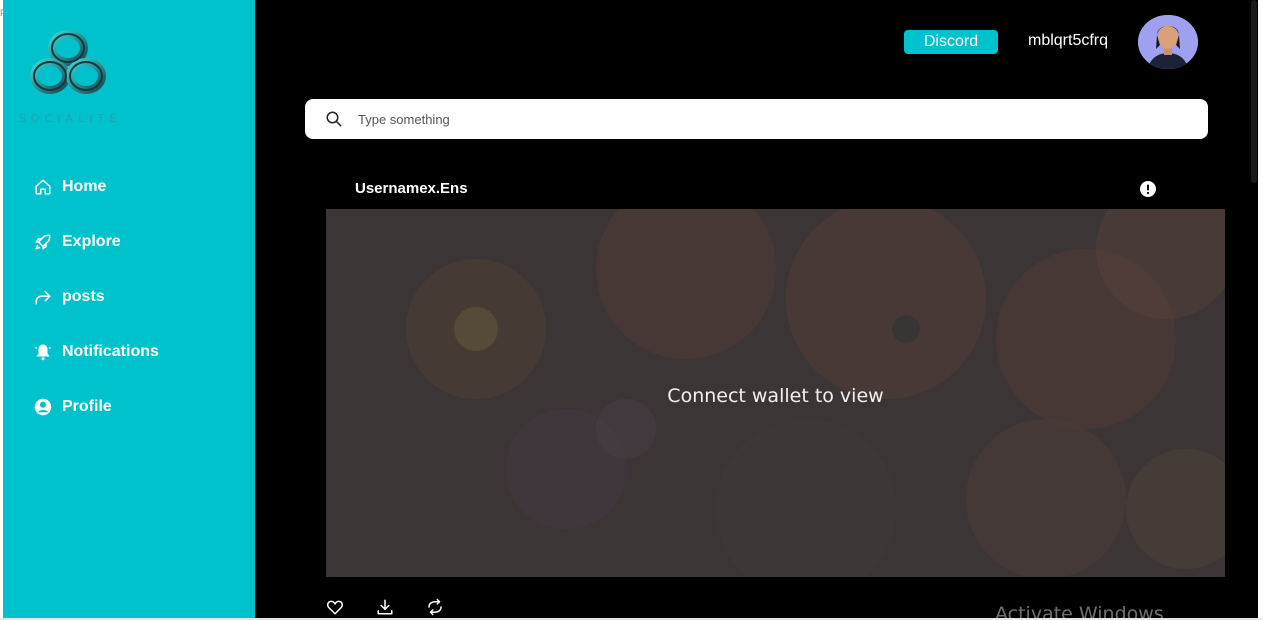 The width and height of the screenshot is (1263, 620). What do you see at coordinates (43, 407) in the screenshot?
I see `user-circle-icon` at bounding box center [43, 407].